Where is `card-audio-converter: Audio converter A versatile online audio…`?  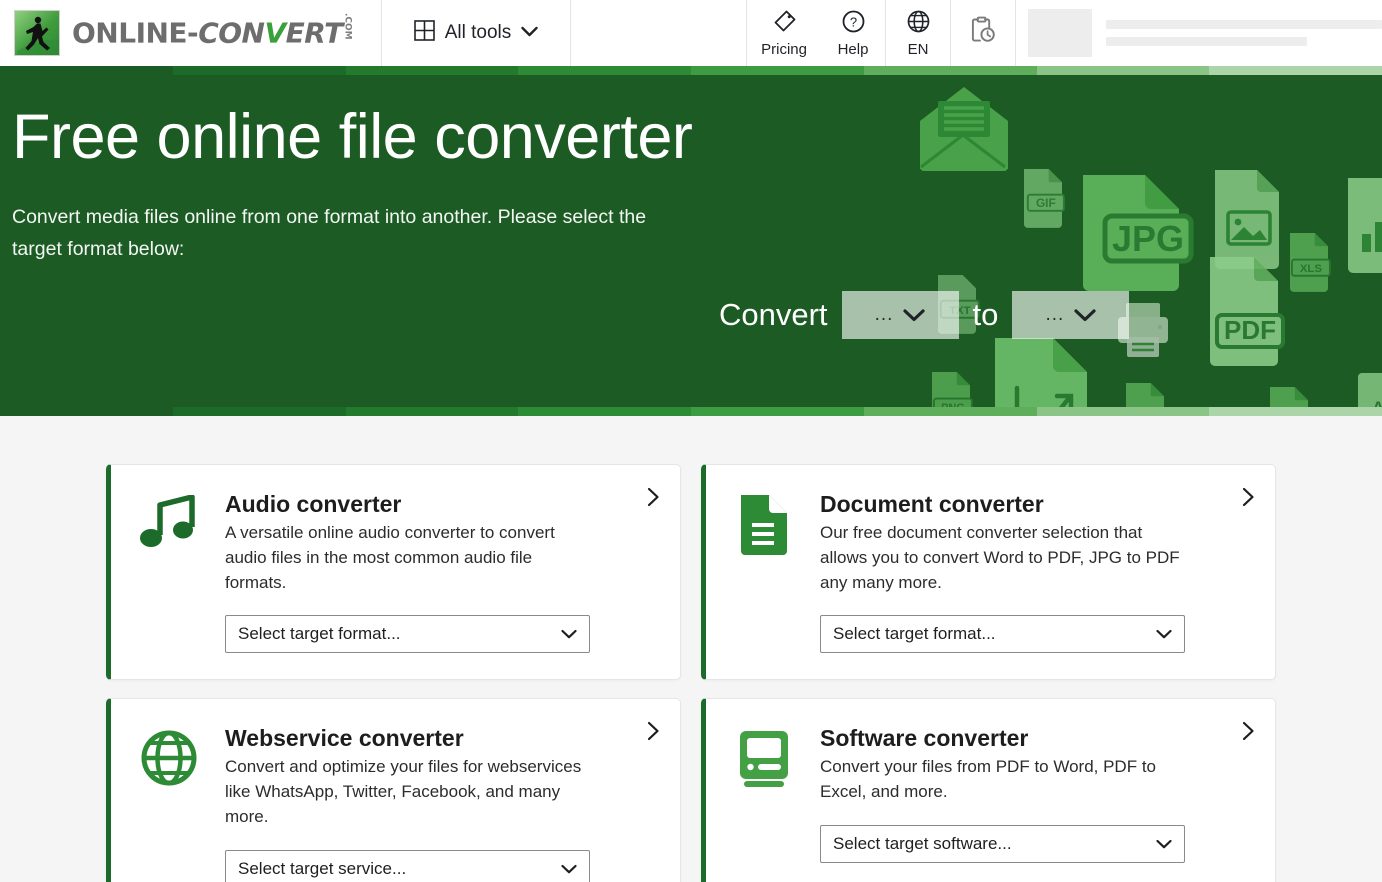
card-audio-converter: Audio converter A versatile online audio… is located at coordinates (393, 572).